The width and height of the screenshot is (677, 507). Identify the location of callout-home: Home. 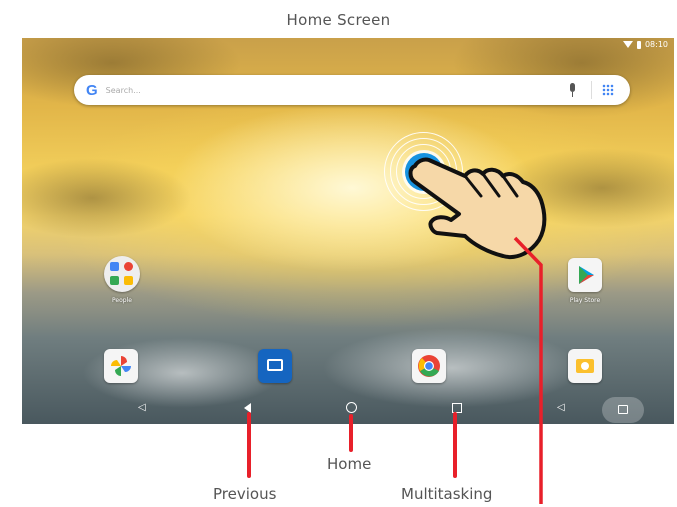
(349, 464).